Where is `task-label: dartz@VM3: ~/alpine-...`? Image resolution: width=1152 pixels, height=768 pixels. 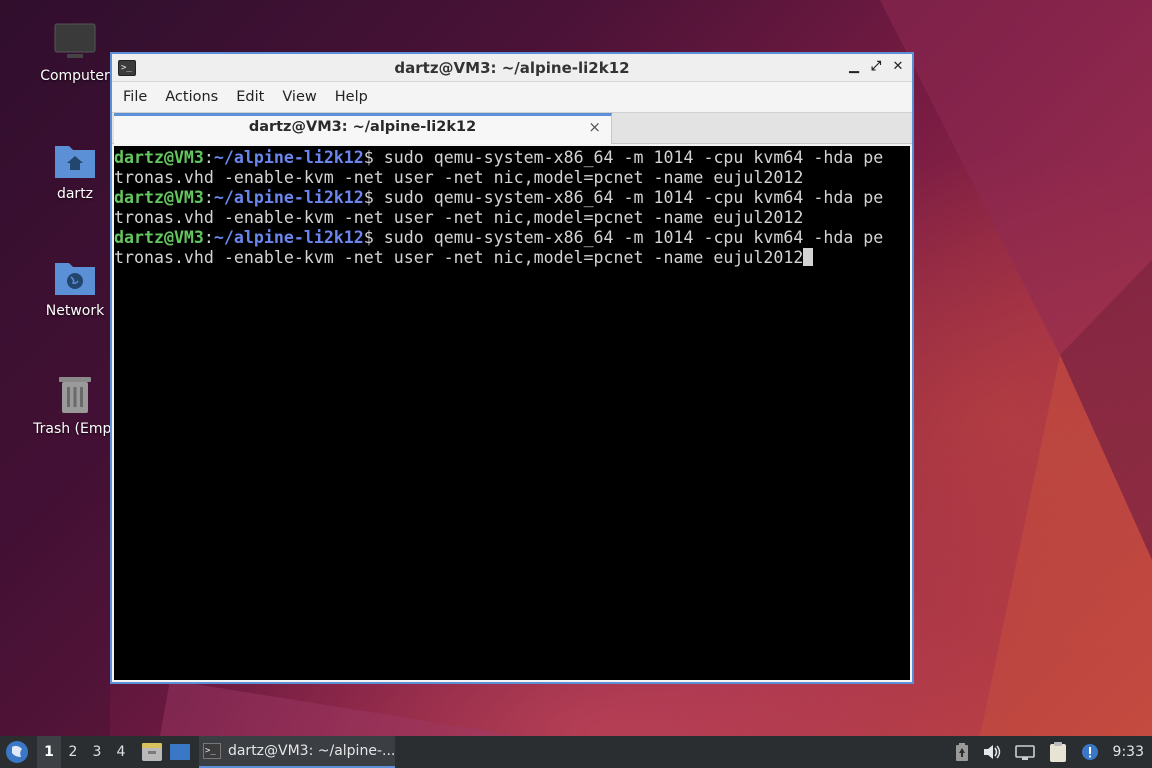 task-label: dartz@VM3: ~/alpine-... is located at coordinates (311, 751).